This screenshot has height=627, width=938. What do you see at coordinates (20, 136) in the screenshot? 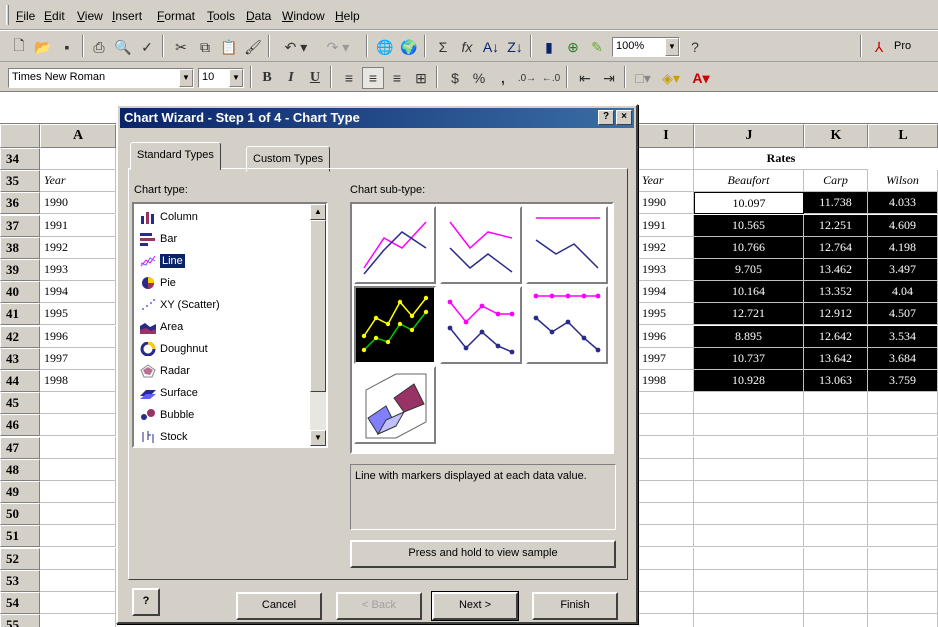
I see `select-all-corner` at bounding box center [20, 136].